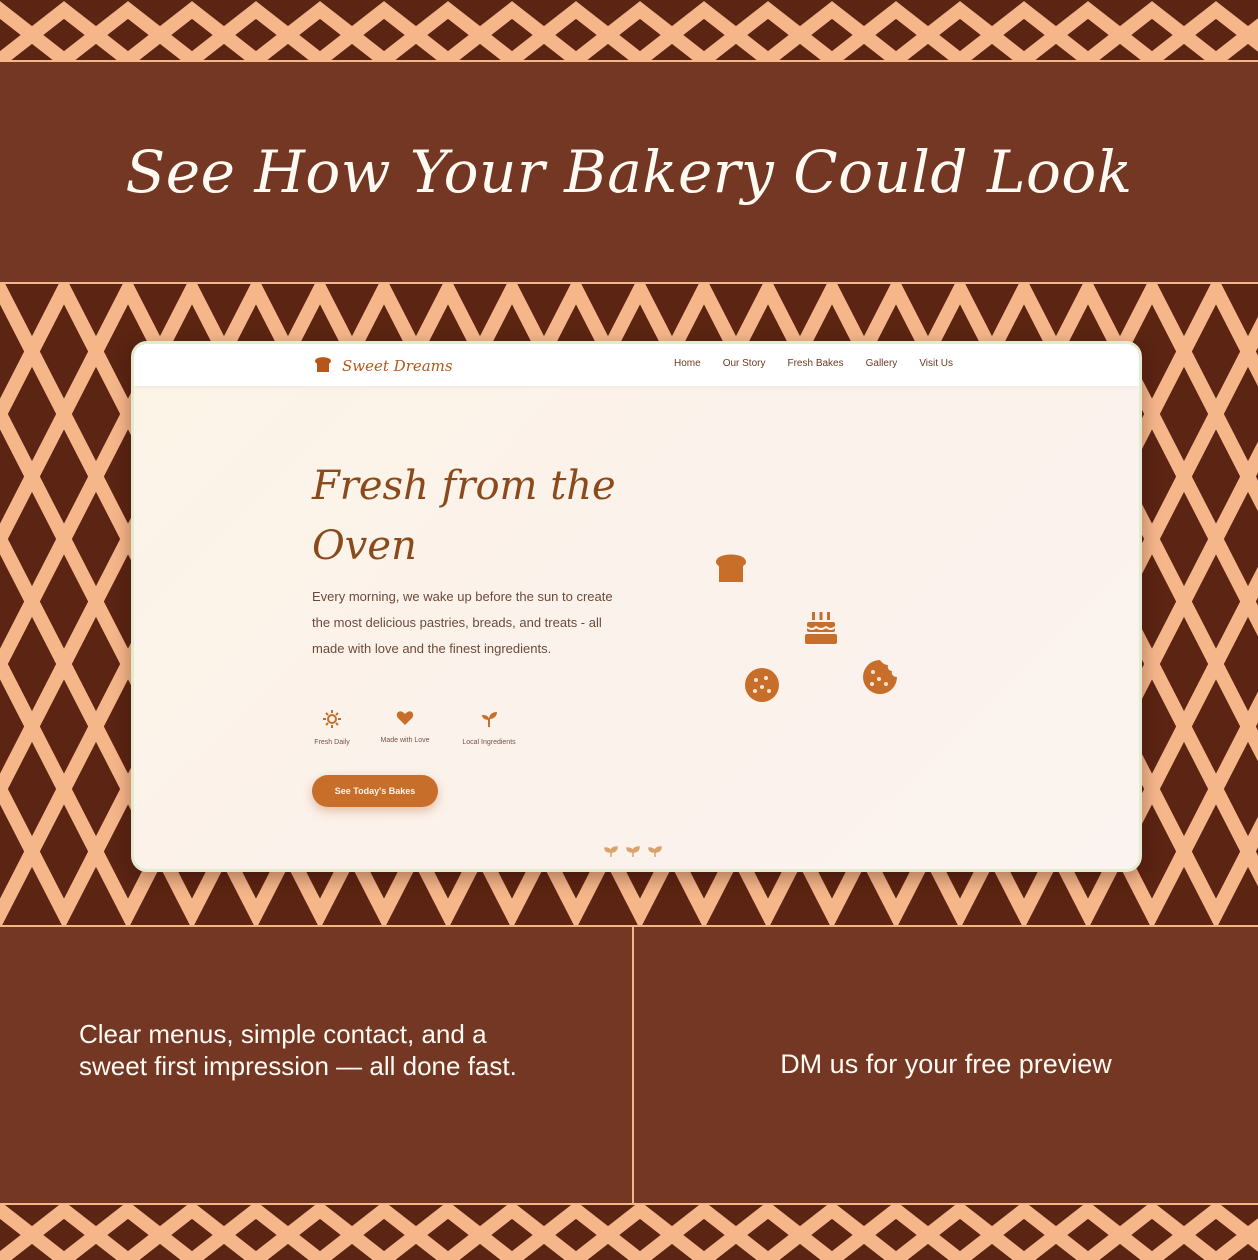  What do you see at coordinates (323, 365) in the screenshot?
I see `bread-logo-icon` at bounding box center [323, 365].